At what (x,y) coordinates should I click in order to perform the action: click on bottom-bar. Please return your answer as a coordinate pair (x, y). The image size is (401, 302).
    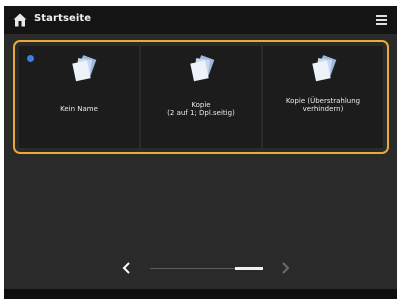
    Looking at the image, I should click on (200, 294).